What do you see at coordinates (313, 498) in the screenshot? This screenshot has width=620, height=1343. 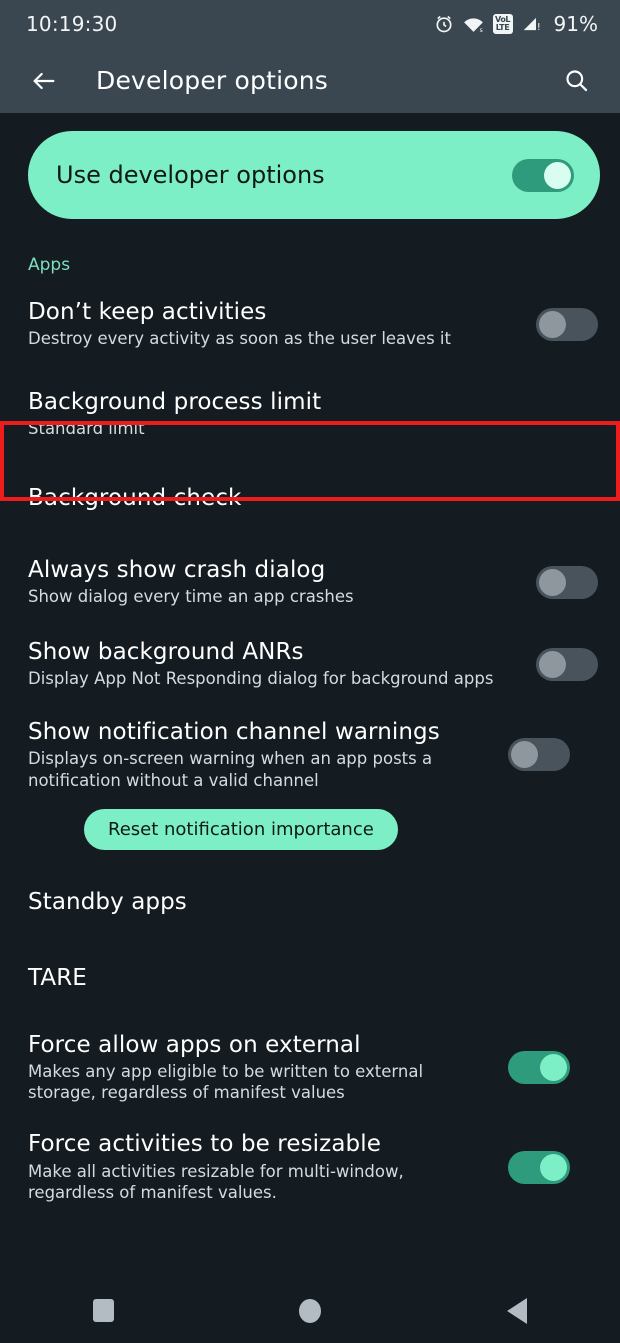 I see `row-texts: Background check` at bounding box center [313, 498].